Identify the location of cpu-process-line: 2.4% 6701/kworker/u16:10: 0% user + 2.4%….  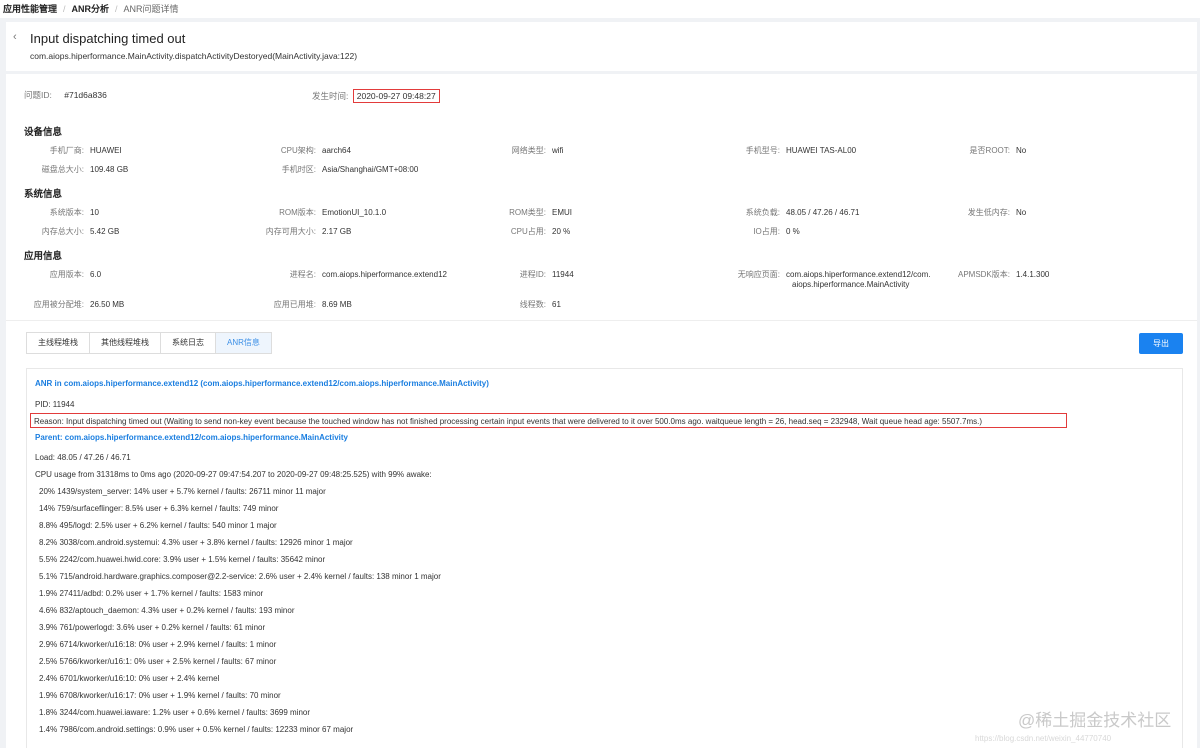
(129, 678).